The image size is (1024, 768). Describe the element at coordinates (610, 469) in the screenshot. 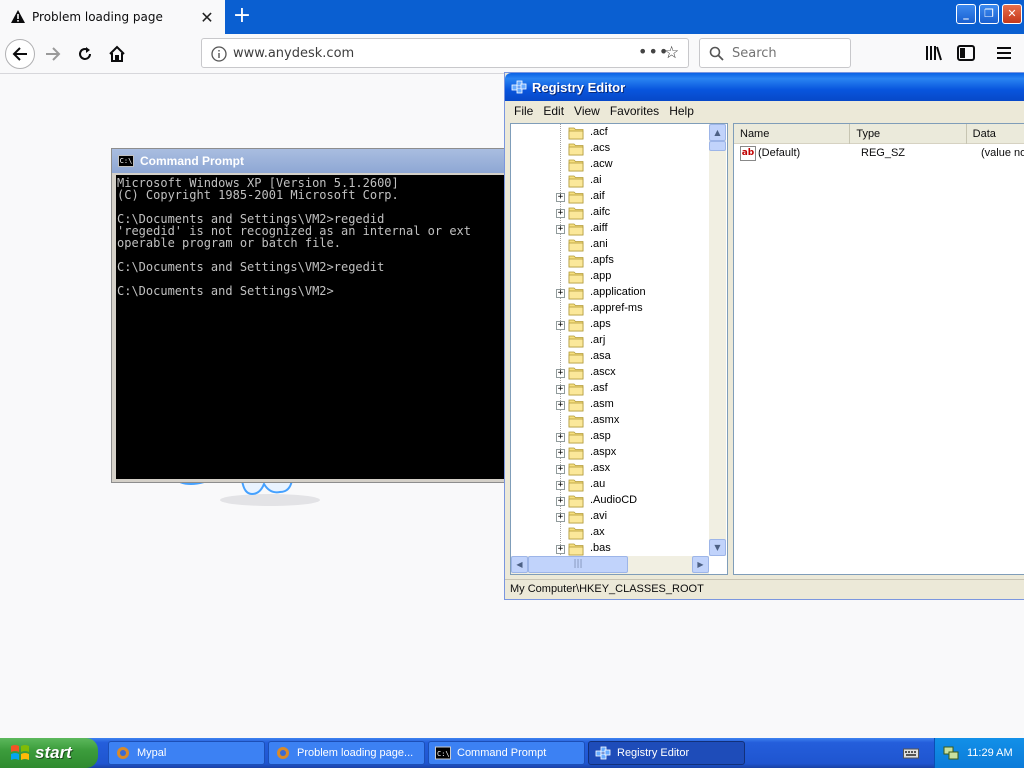

I see `tree-item: + .asx` at that location.